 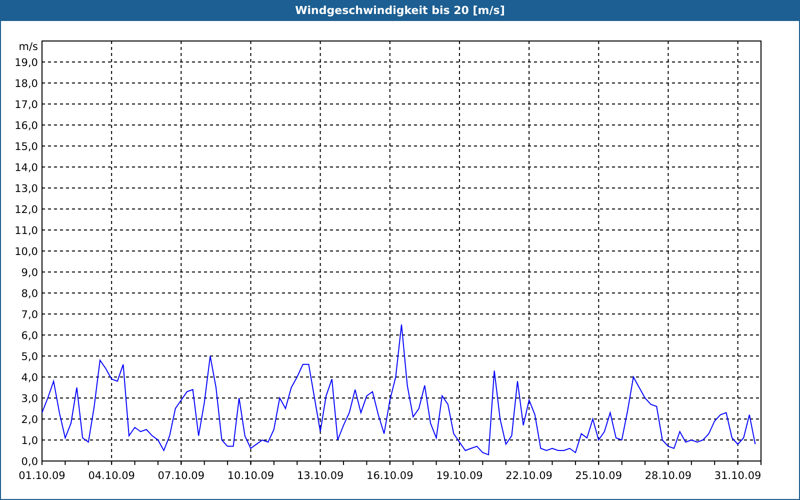 I want to click on x-tick-label: 19.10.09, so click(x=459, y=476).